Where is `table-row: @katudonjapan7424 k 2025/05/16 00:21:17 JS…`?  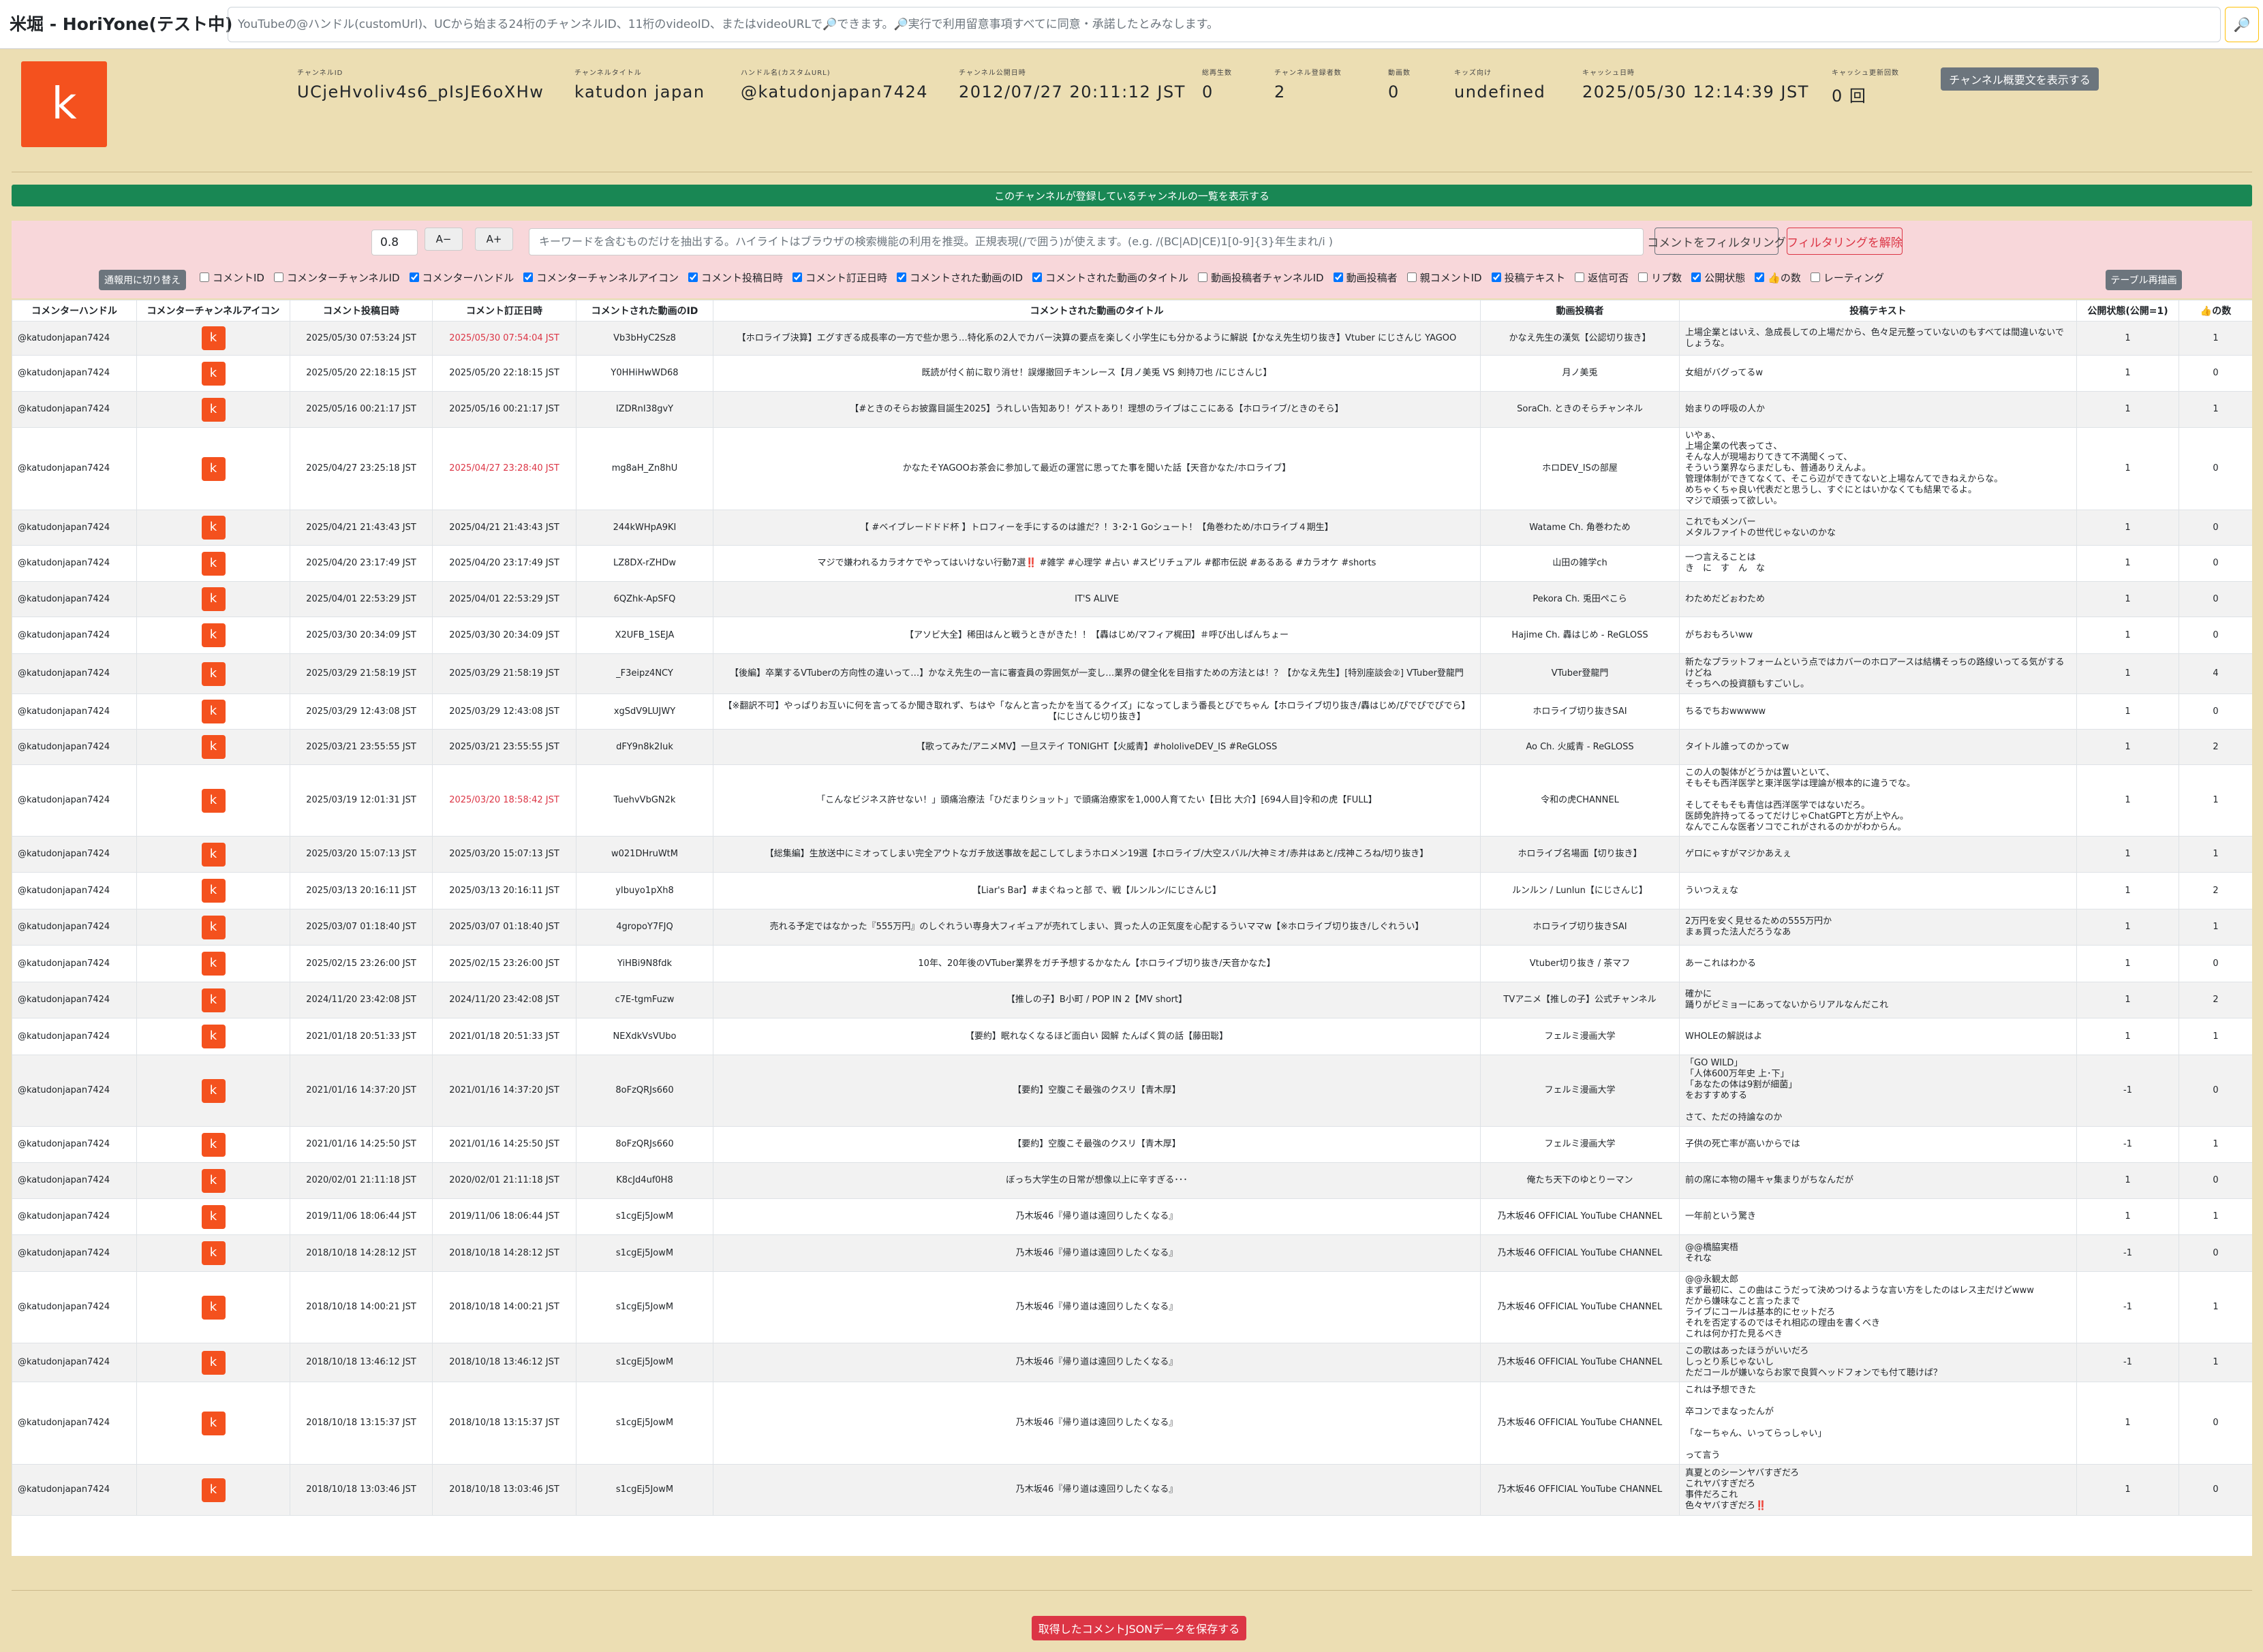
table-row: @katudonjapan7424 k 2025/05/16 00:21:17 JS… is located at coordinates (1132, 409).